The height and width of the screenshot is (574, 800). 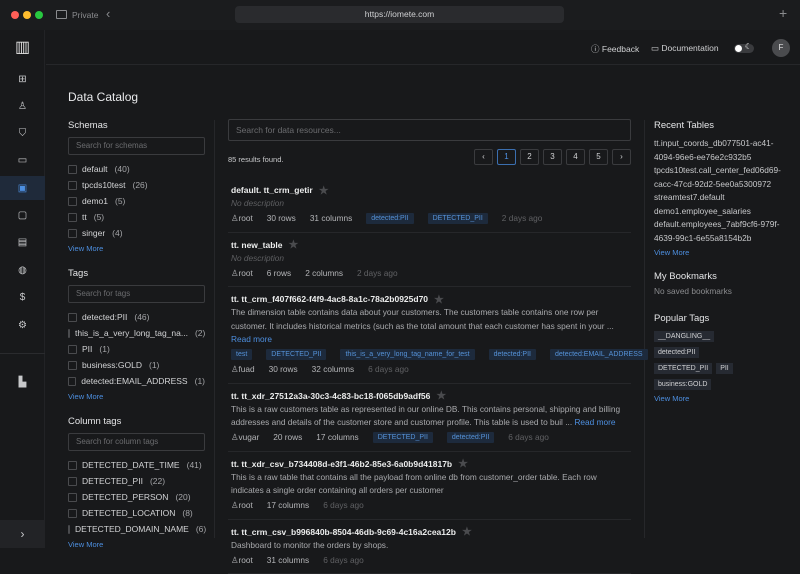 What do you see at coordinates (724, 398) in the screenshot?
I see `popular-view-more: View More` at bounding box center [724, 398].